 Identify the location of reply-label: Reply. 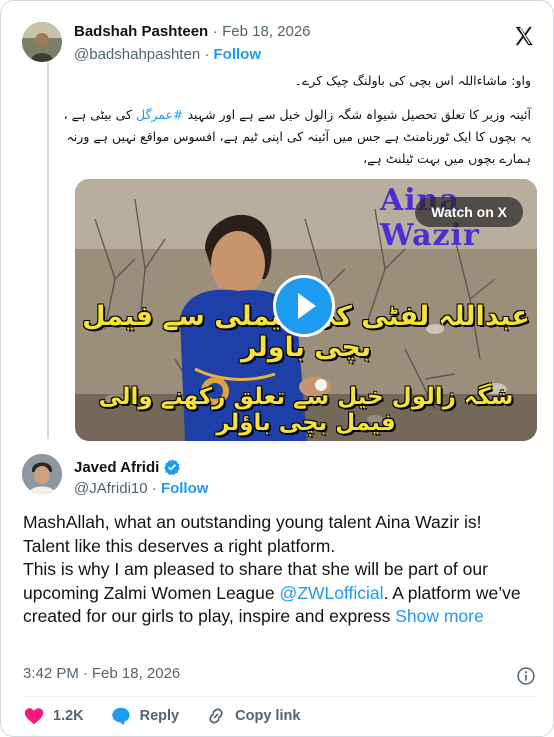
(159, 716).